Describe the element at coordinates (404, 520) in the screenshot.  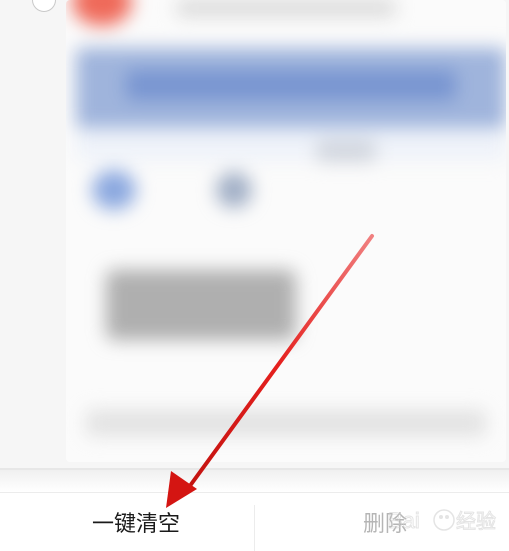
I see `svg-text: Bai` at that location.